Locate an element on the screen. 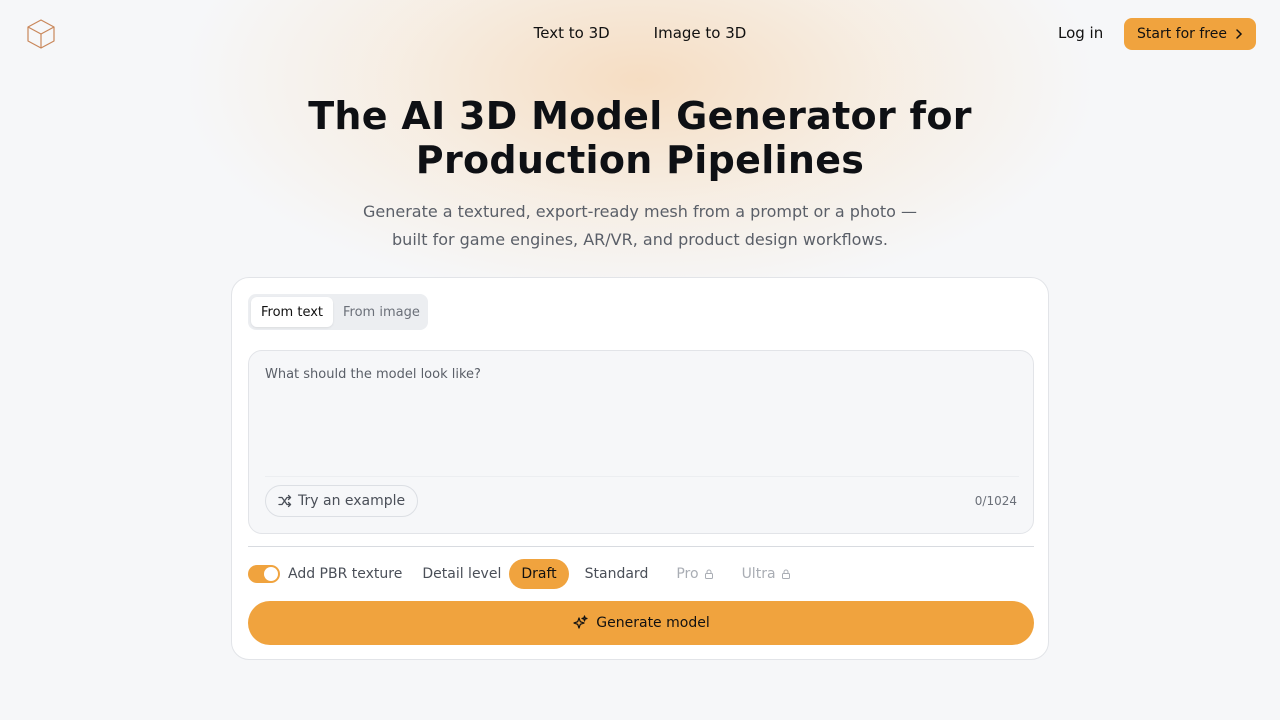 The image size is (1280, 720). detail-level-pro-label: Pro is located at coordinates (687, 574).